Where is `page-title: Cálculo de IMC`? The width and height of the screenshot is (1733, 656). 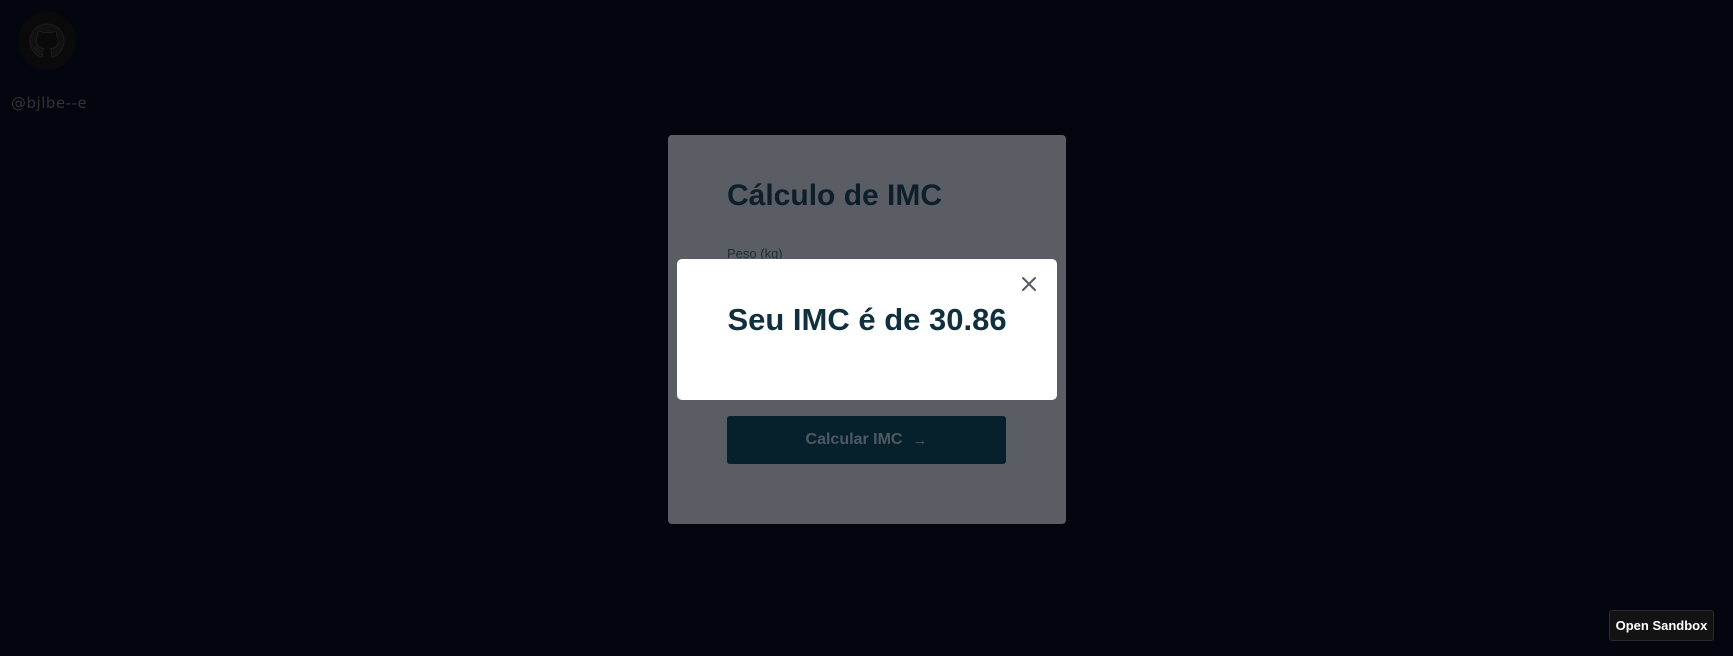
page-title: Cálculo de IMC is located at coordinates (835, 195).